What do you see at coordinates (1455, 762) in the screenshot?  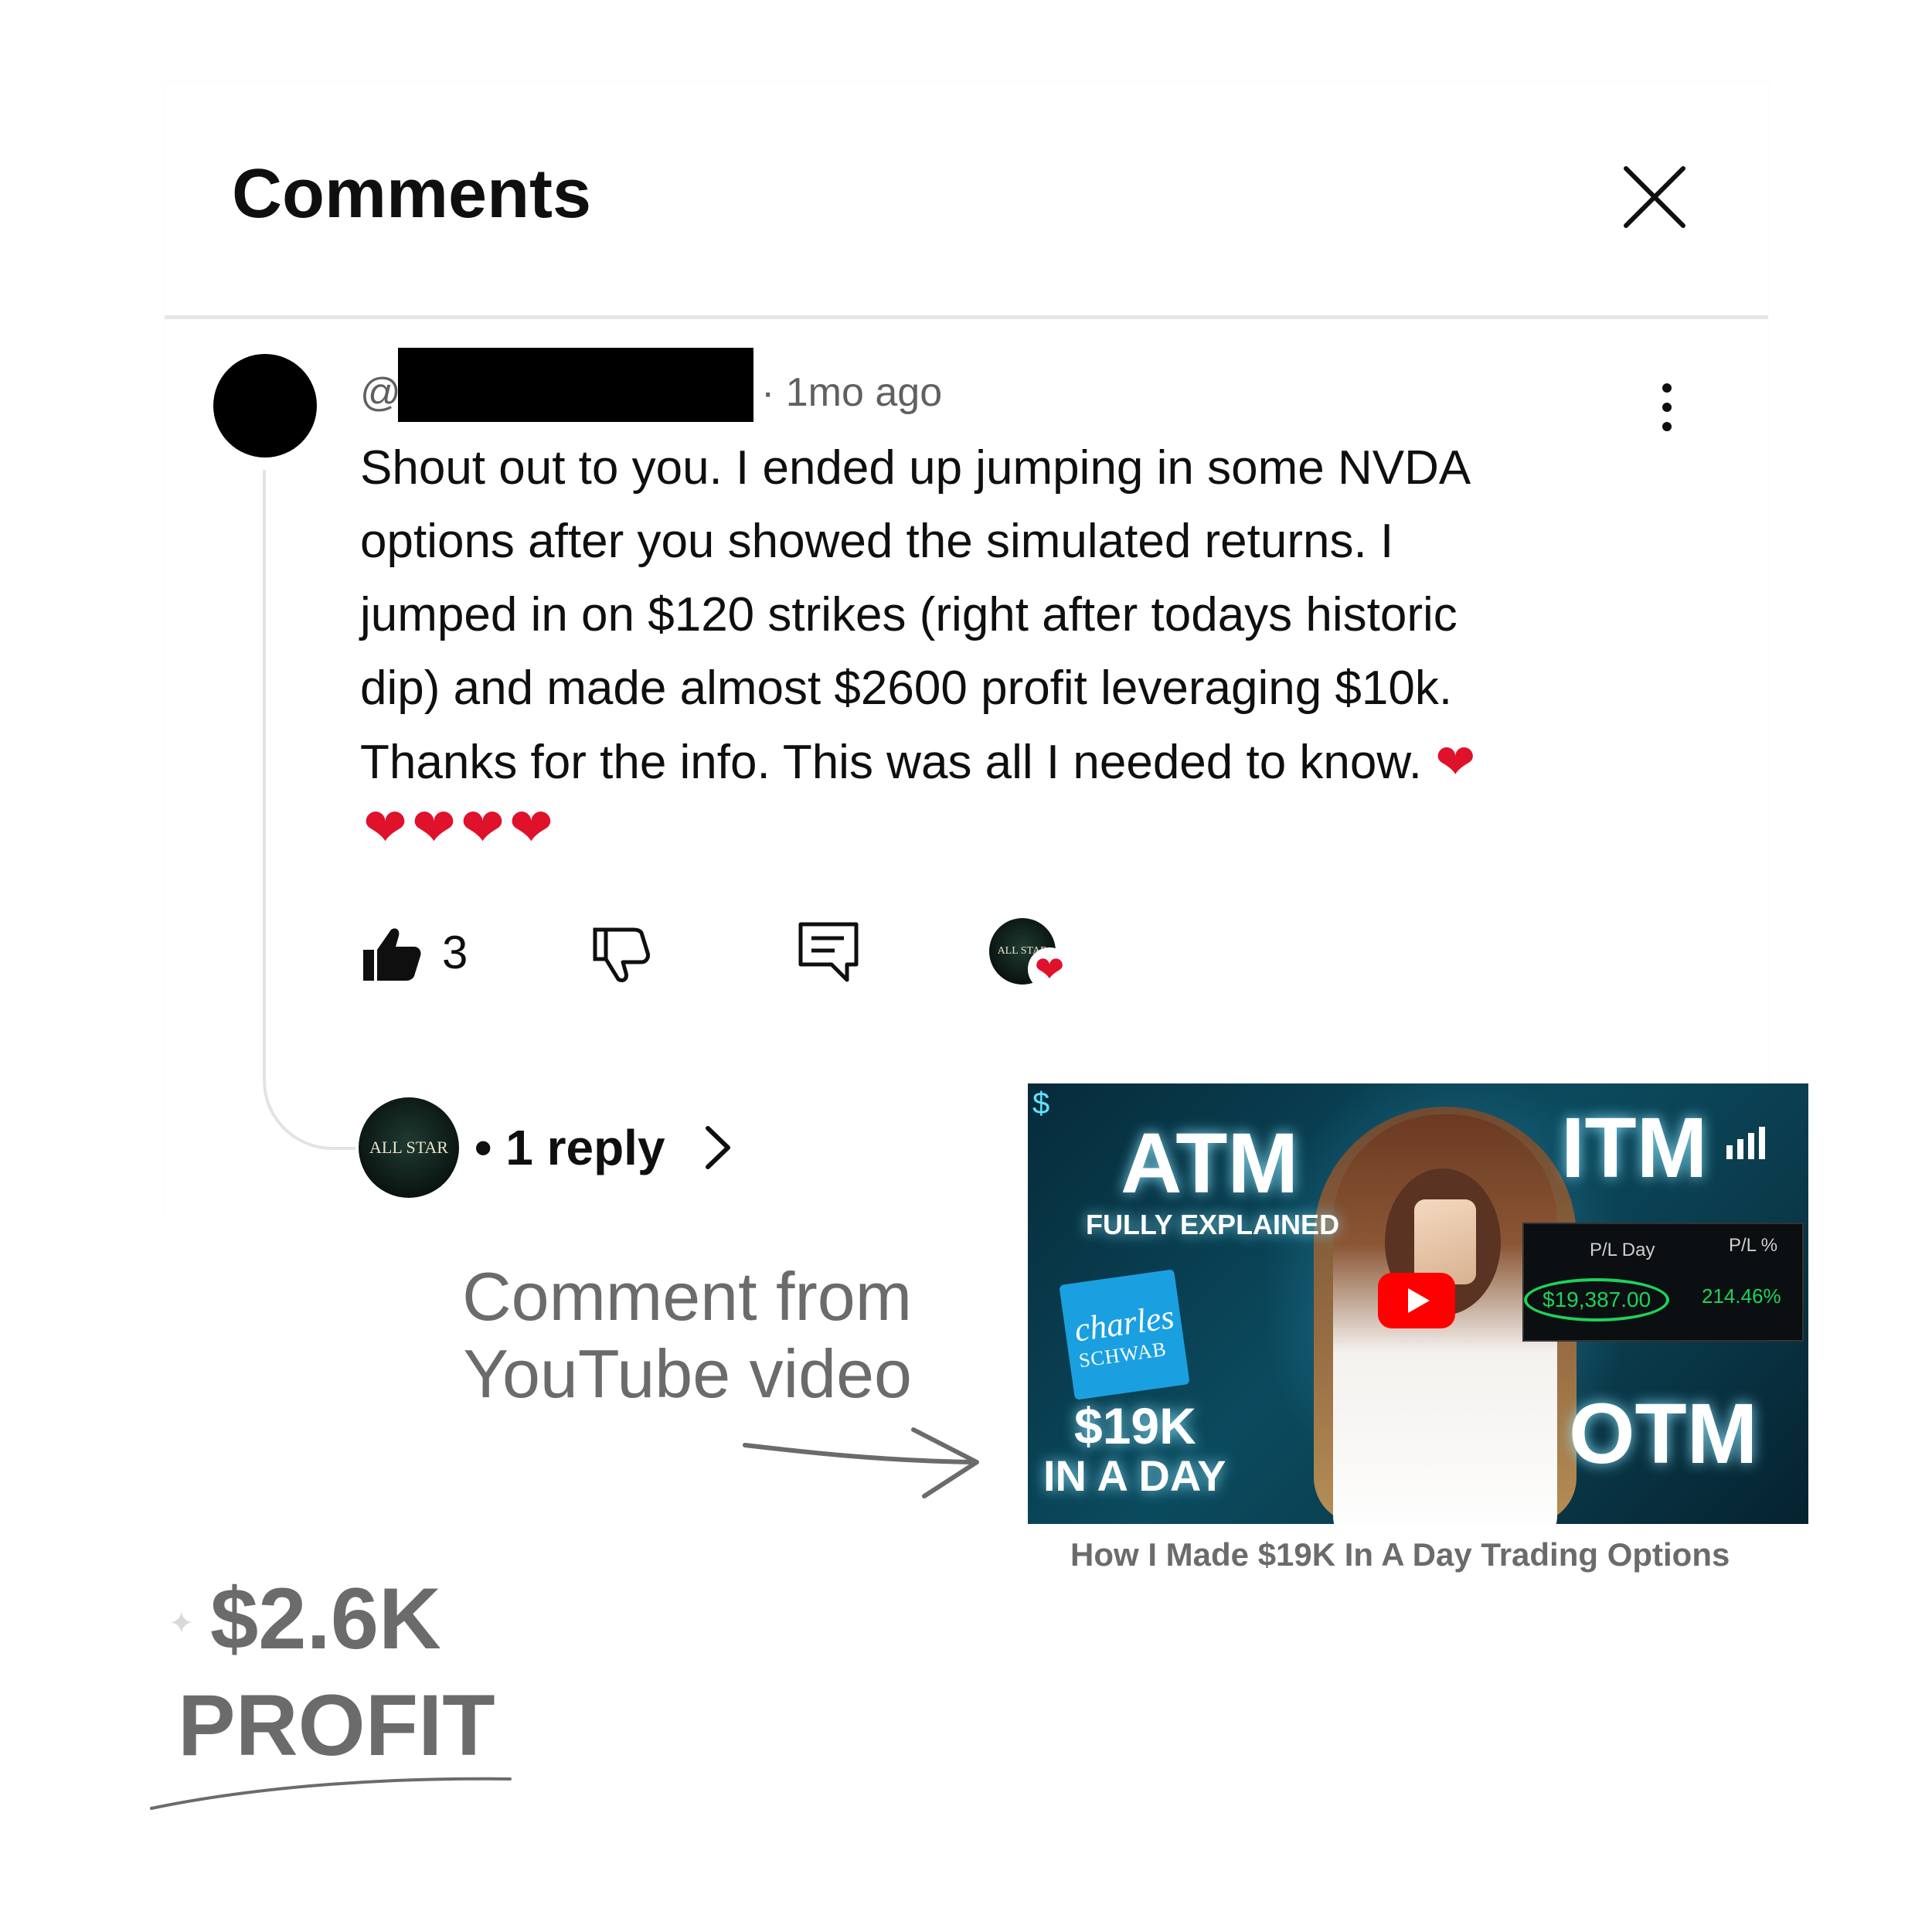 I see `heart-emoji: ❤` at bounding box center [1455, 762].